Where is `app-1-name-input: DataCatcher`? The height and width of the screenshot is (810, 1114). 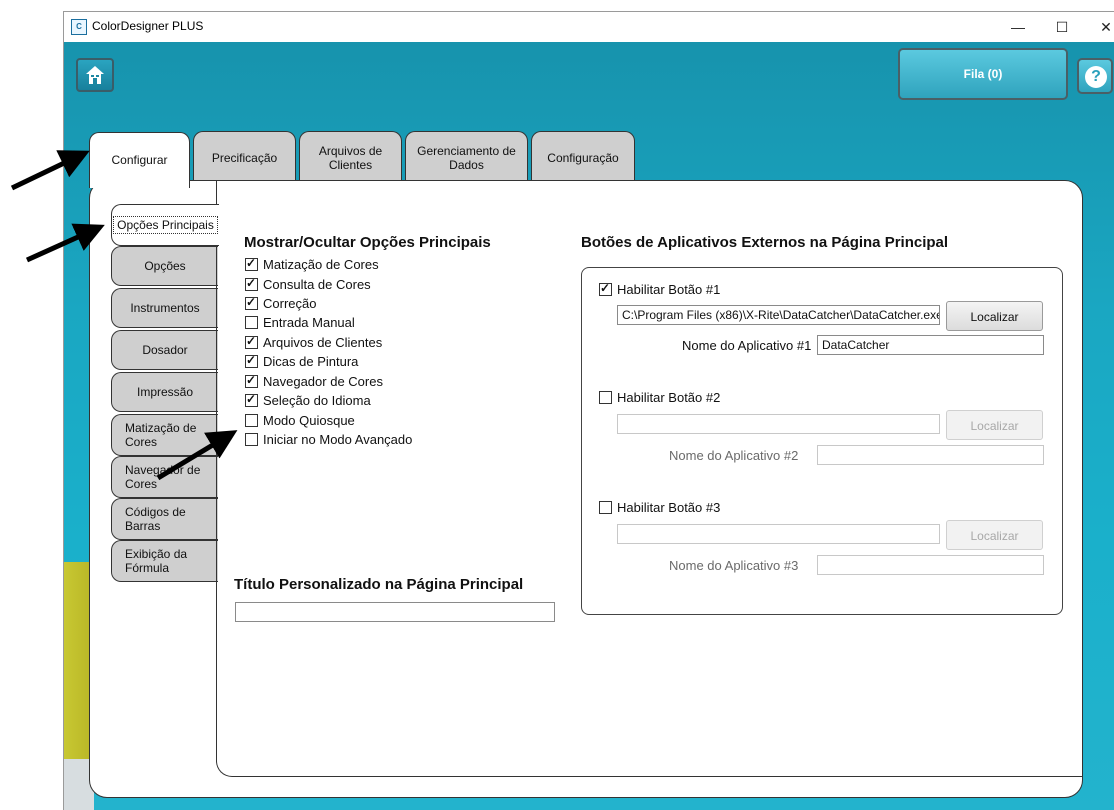 app-1-name-input: DataCatcher is located at coordinates (930, 345).